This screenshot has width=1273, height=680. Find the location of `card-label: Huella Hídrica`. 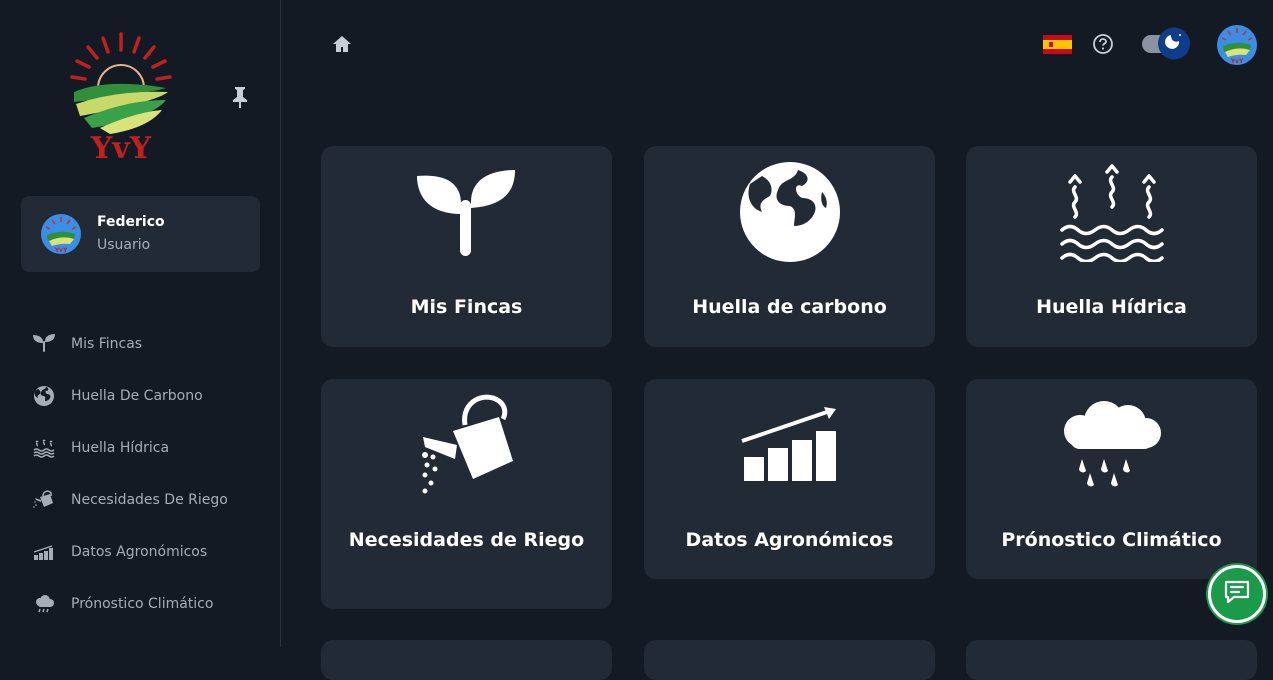

card-label: Huella Hídrica is located at coordinates (1111, 307).